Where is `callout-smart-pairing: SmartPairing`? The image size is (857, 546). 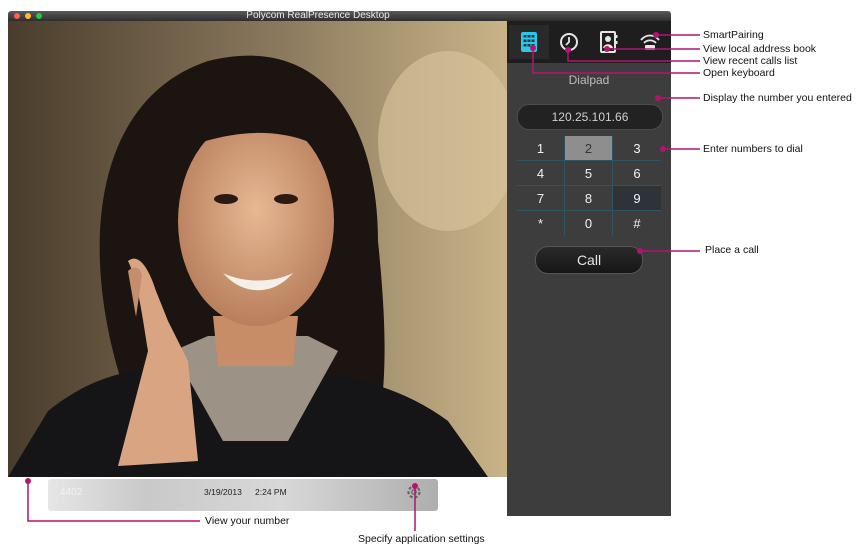
callout-smart-pairing: SmartPairing is located at coordinates (733, 35).